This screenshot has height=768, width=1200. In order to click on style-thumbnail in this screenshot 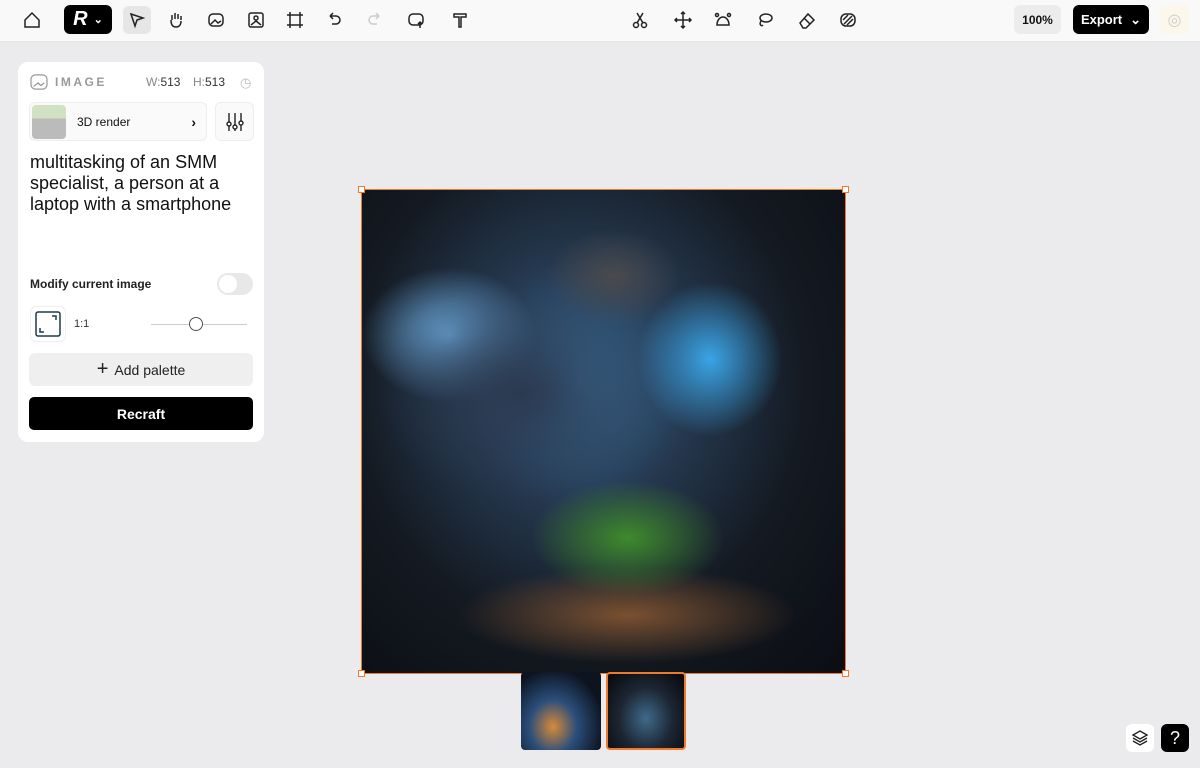, I will do `click(49, 121)`.